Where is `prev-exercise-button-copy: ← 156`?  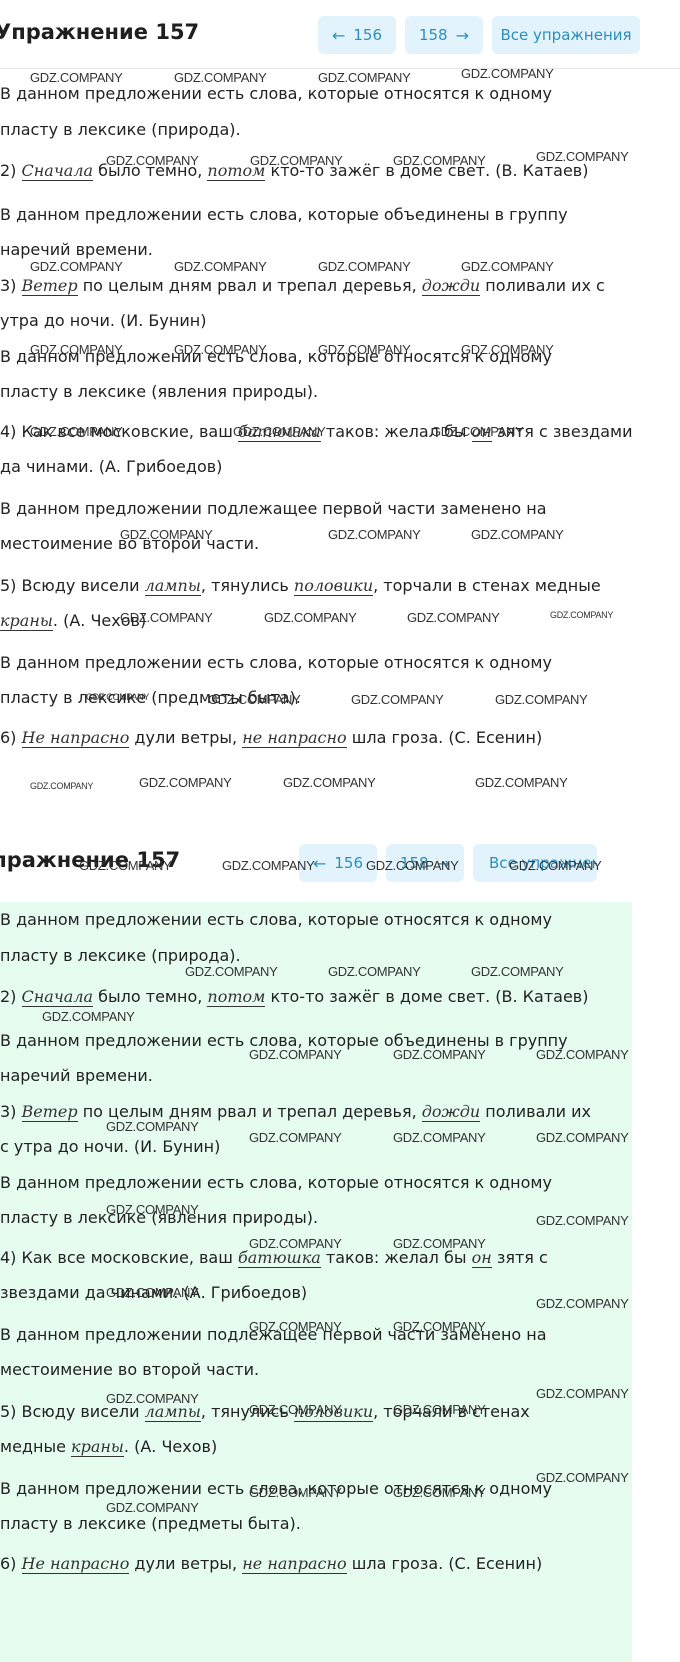 prev-exercise-button-copy: ← 156 is located at coordinates (338, 863).